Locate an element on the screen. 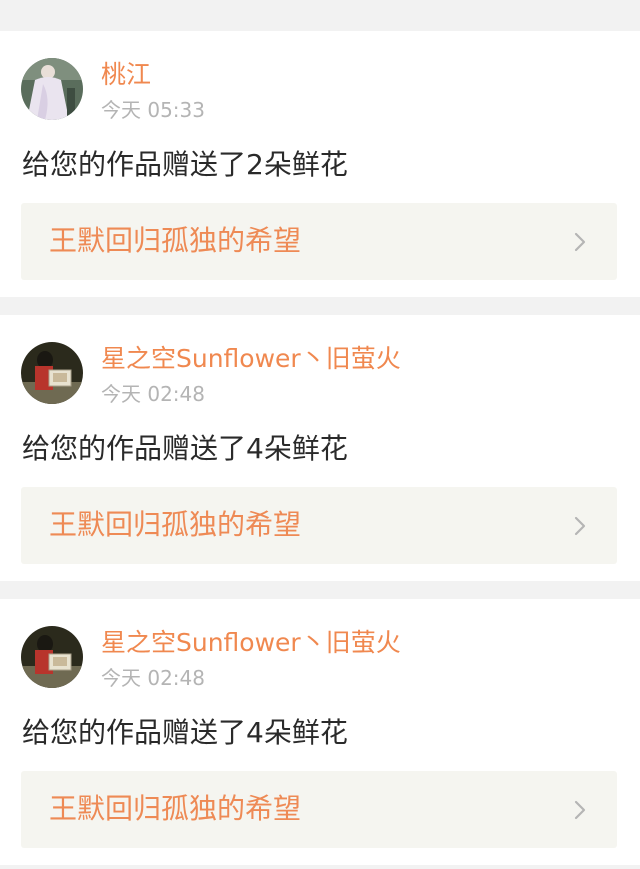  notification-message: 给您的作品赠送了2朵鲜花 is located at coordinates (185, 164).